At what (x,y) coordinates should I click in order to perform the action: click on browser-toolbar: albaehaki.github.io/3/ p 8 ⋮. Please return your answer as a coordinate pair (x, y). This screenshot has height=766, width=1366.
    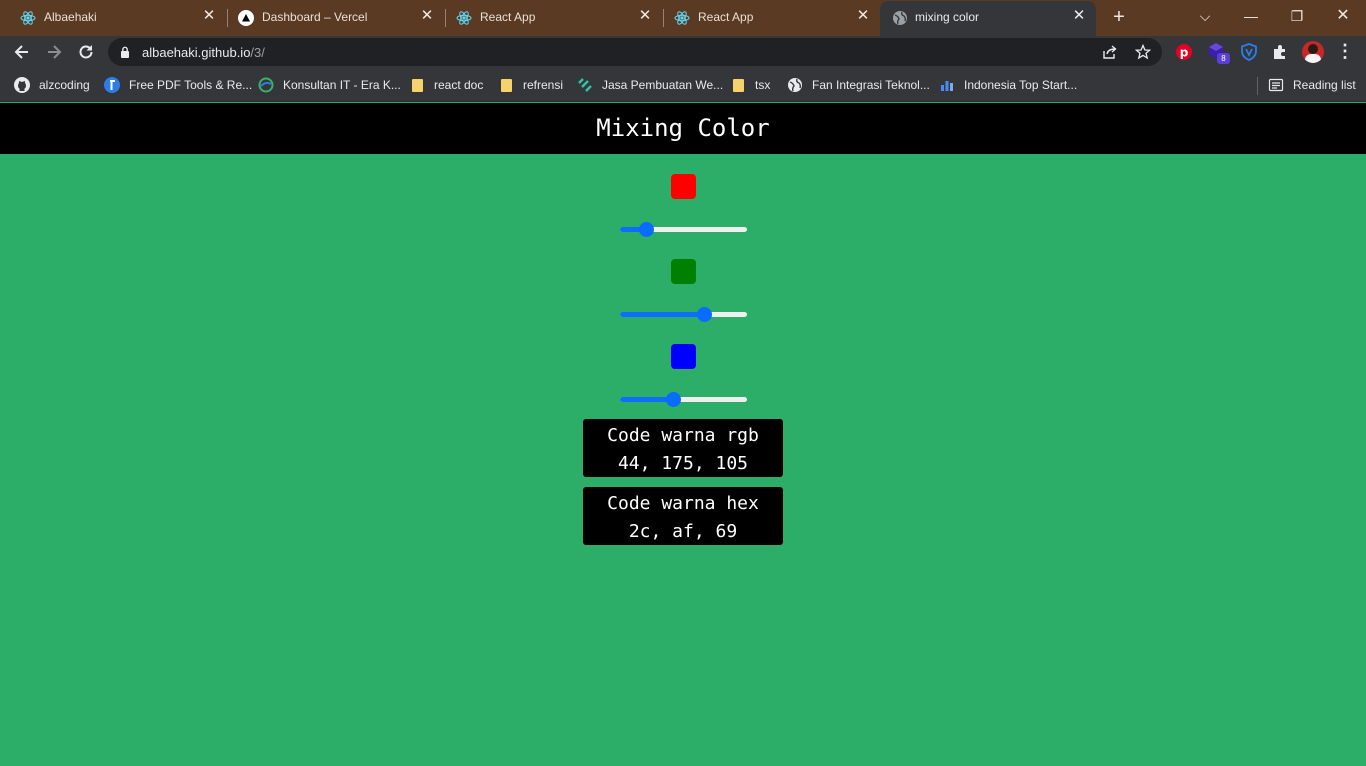
    Looking at the image, I should click on (683, 52).